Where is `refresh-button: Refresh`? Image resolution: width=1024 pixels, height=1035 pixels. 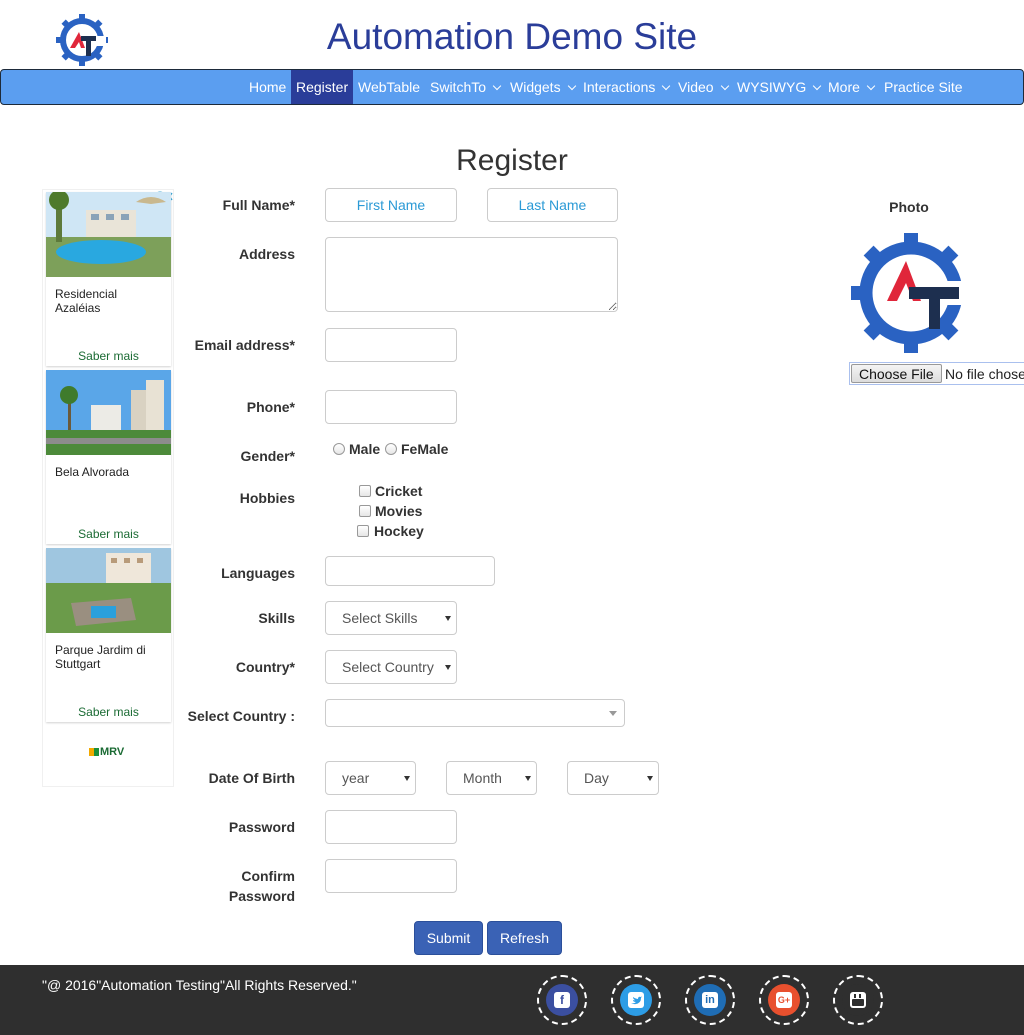
refresh-button: Refresh is located at coordinates (524, 938).